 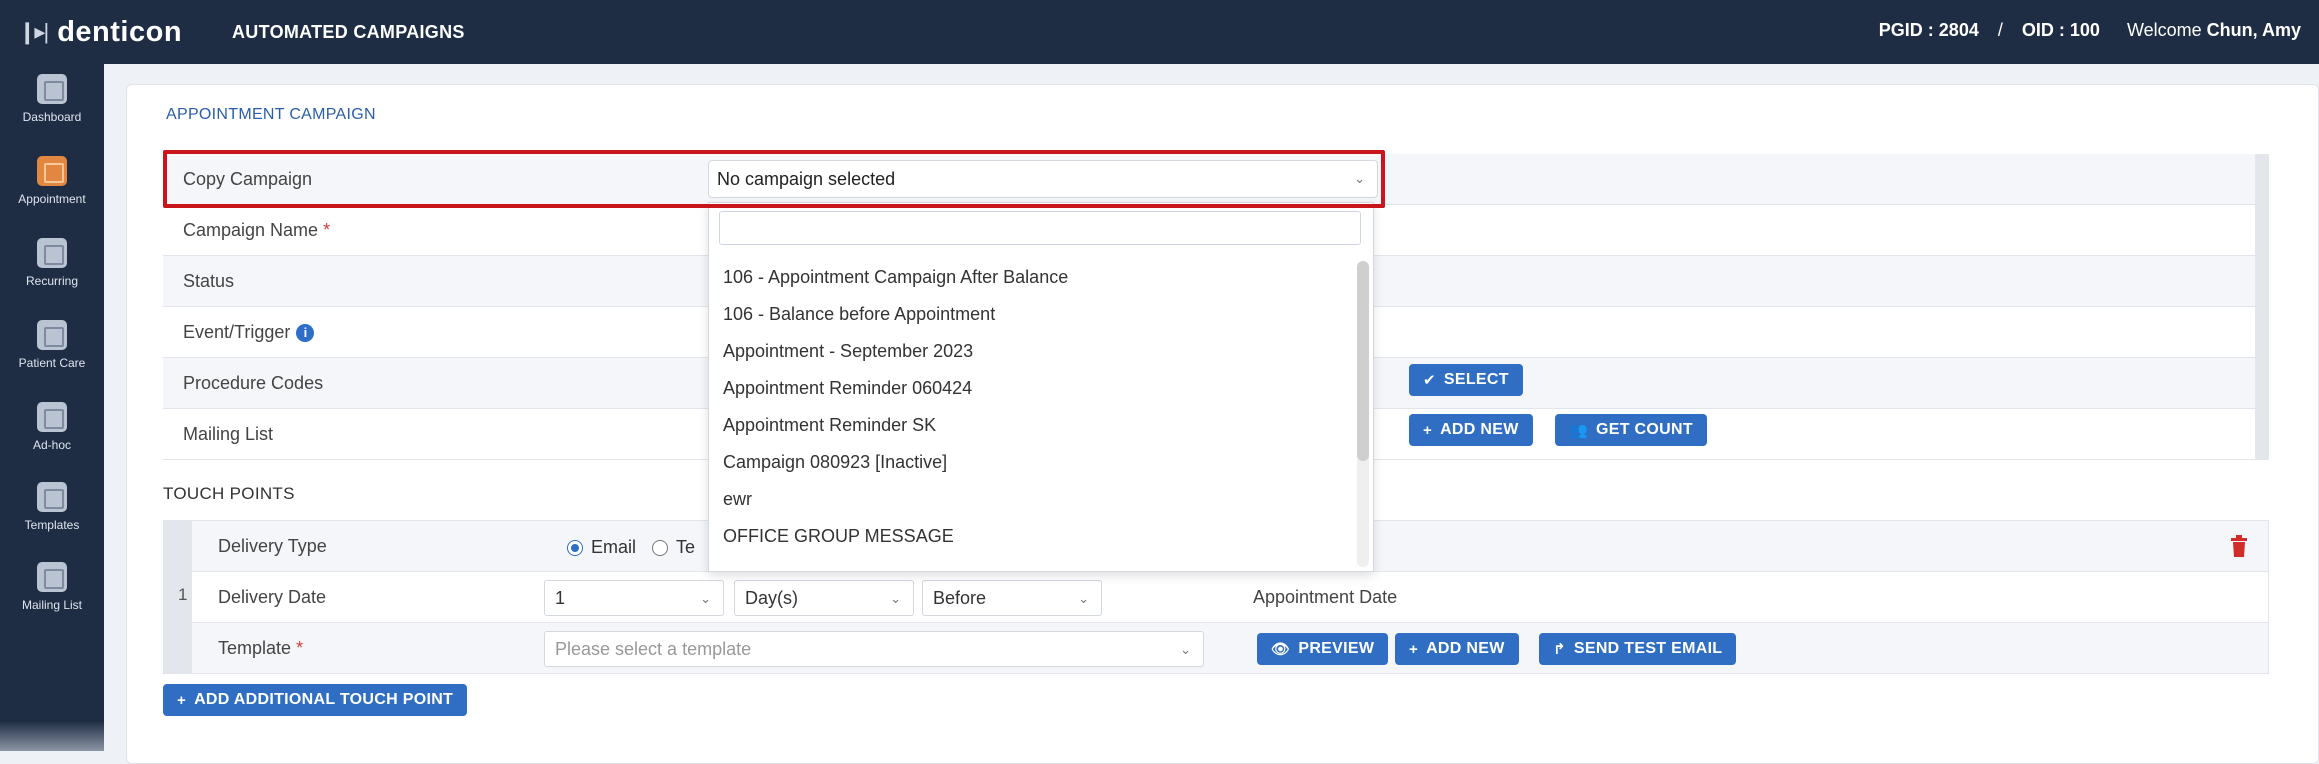 I want to click on get-count-label: GET COUNT, so click(x=1644, y=429).